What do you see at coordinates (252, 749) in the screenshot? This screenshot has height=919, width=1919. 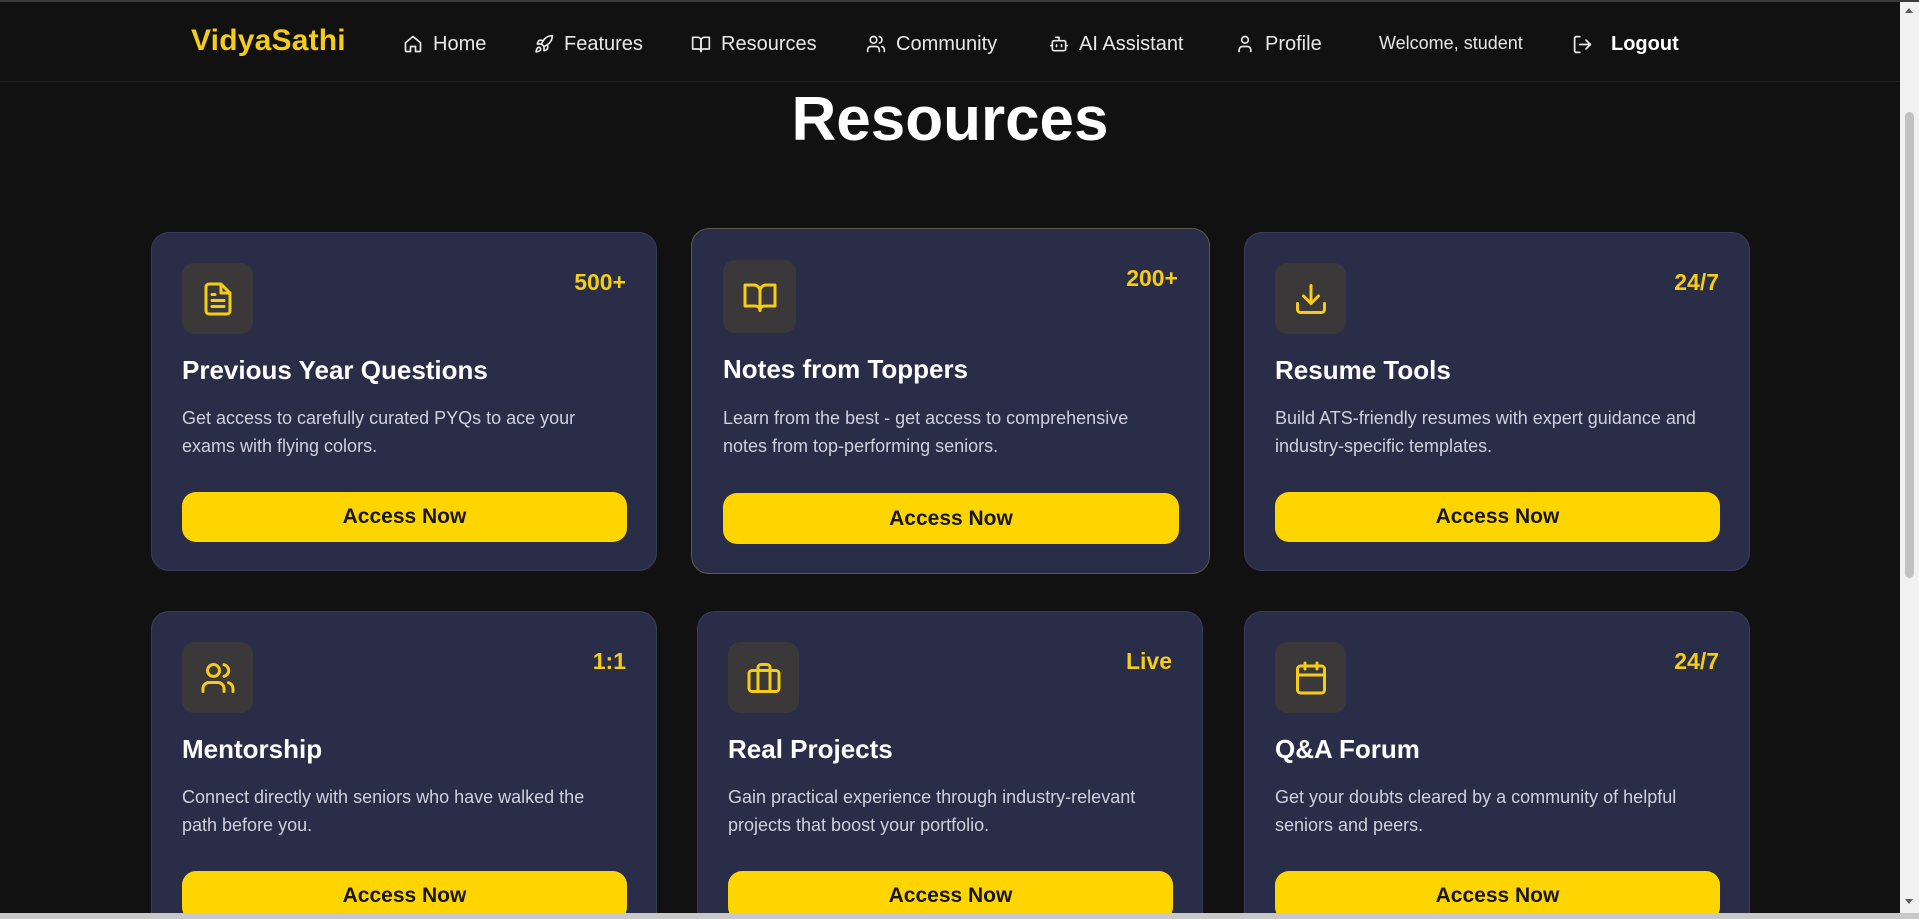 I see `card-title: Mentorship` at bounding box center [252, 749].